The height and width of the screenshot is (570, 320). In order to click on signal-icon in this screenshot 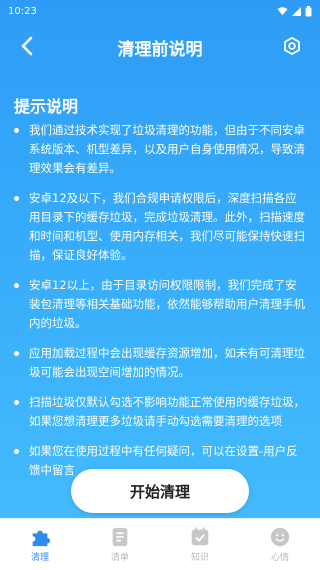, I will do `click(296, 11)`.